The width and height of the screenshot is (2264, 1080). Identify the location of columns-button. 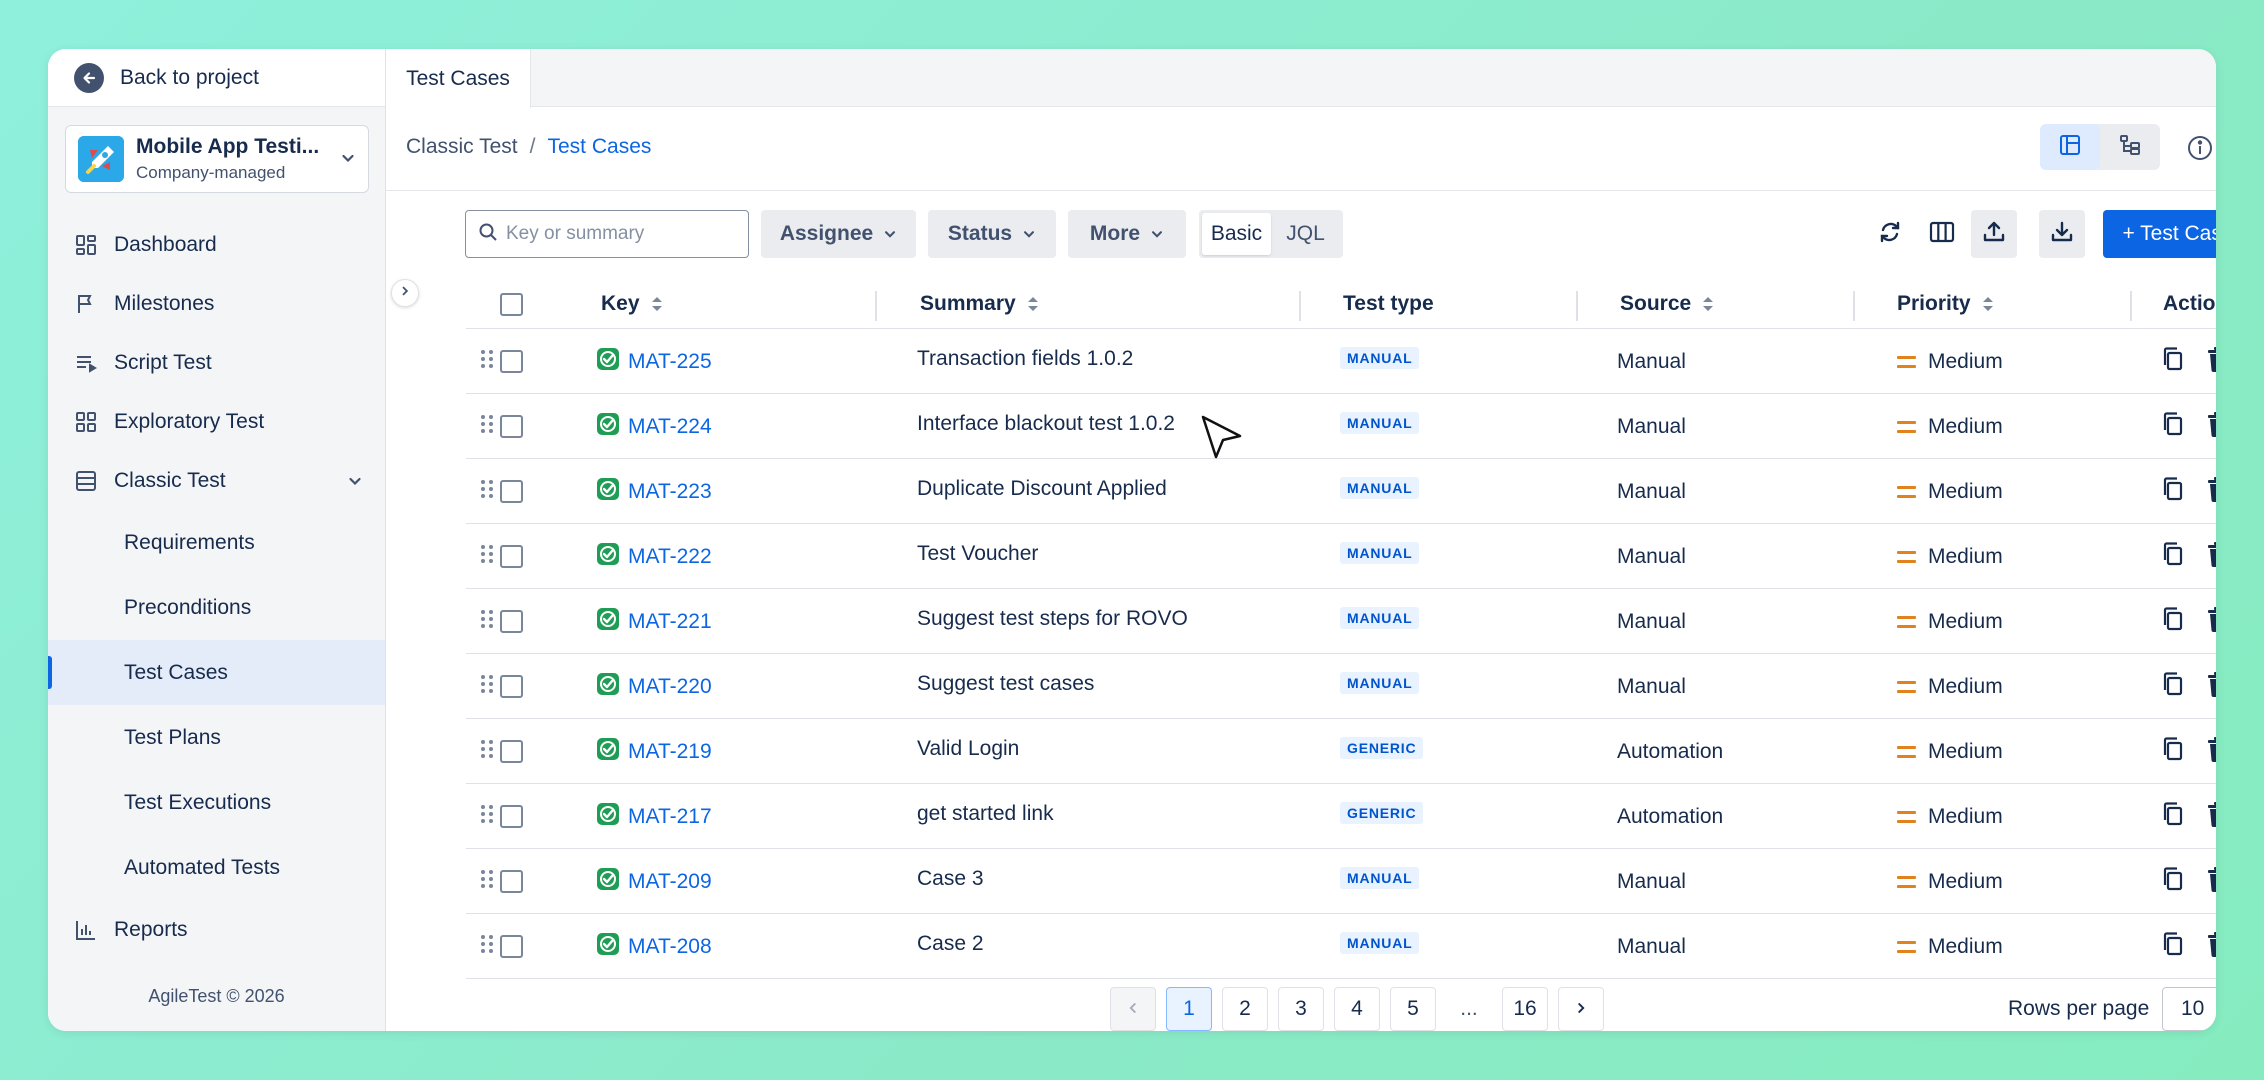
(1942, 234).